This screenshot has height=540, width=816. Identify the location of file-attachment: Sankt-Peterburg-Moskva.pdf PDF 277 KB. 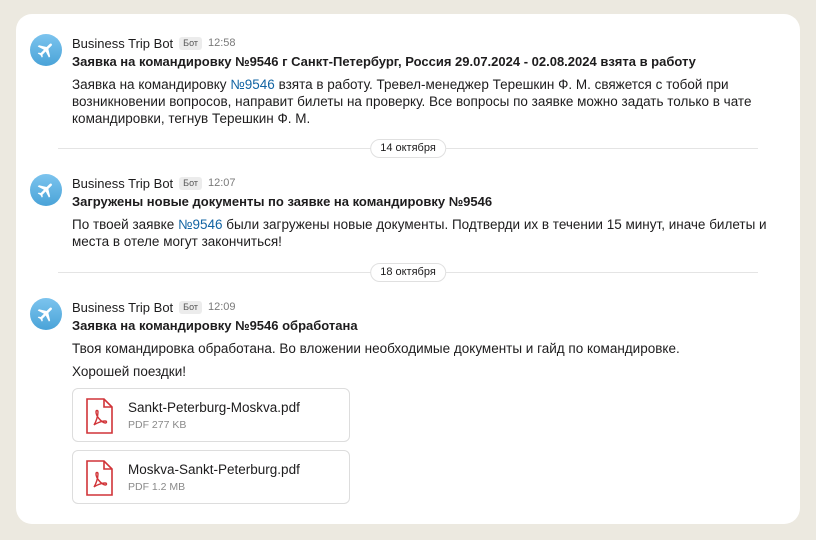
(211, 415).